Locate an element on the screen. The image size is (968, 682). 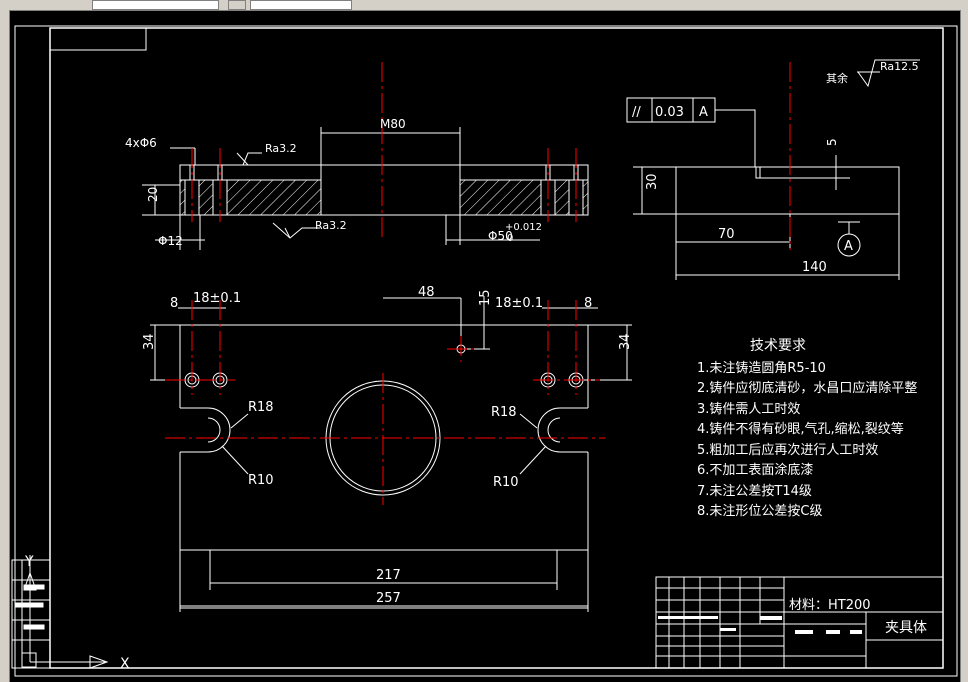
svg-text: 30 is located at coordinates (652, 181).